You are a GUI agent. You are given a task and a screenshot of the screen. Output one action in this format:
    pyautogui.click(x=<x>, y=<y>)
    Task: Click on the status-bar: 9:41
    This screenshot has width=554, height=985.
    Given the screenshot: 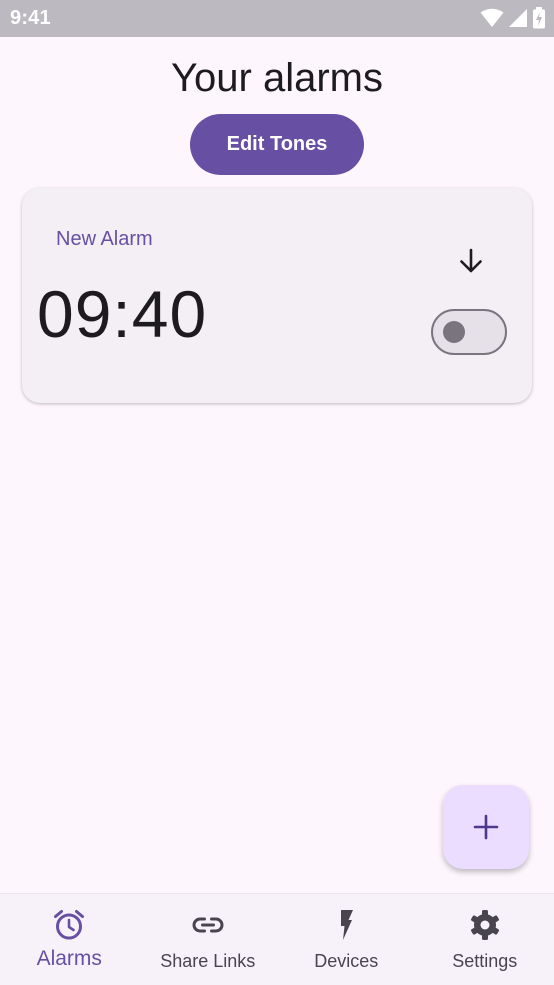 What is the action you would take?
    pyautogui.click(x=277, y=18)
    